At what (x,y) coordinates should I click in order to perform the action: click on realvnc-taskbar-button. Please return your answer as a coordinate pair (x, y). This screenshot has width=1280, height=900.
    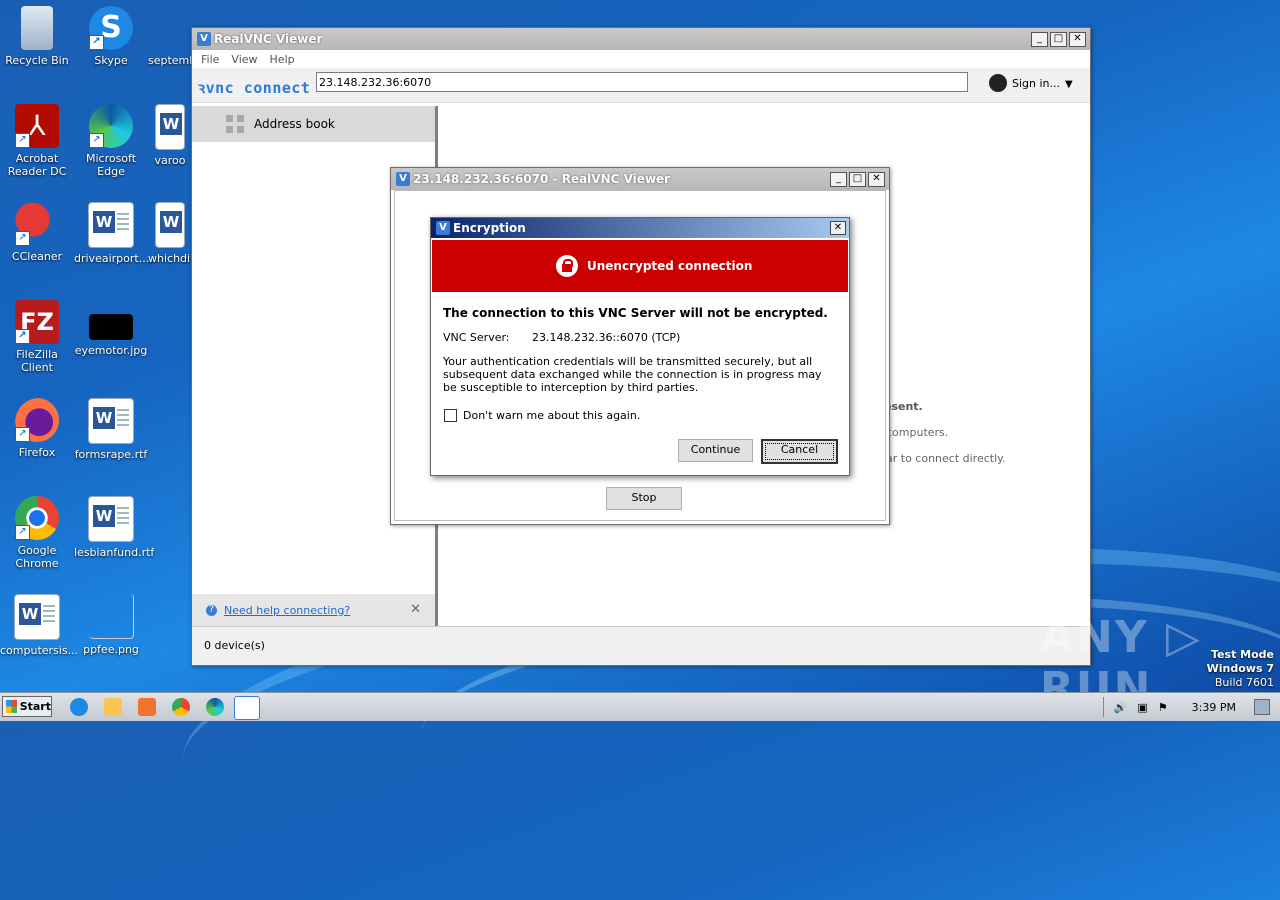
    Looking at the image, I should click on (247, 708).